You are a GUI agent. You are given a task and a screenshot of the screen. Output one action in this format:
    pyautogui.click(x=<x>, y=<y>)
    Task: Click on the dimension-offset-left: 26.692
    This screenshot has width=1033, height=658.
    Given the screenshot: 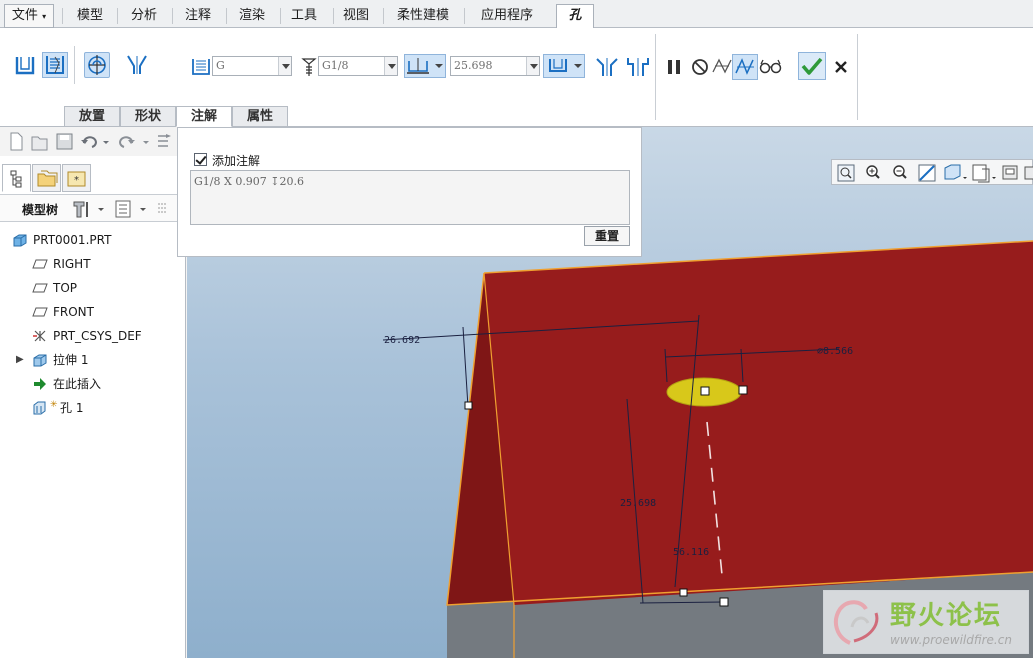 What is the action you would take?
    pyautogui.click(x=402, y=340)
    